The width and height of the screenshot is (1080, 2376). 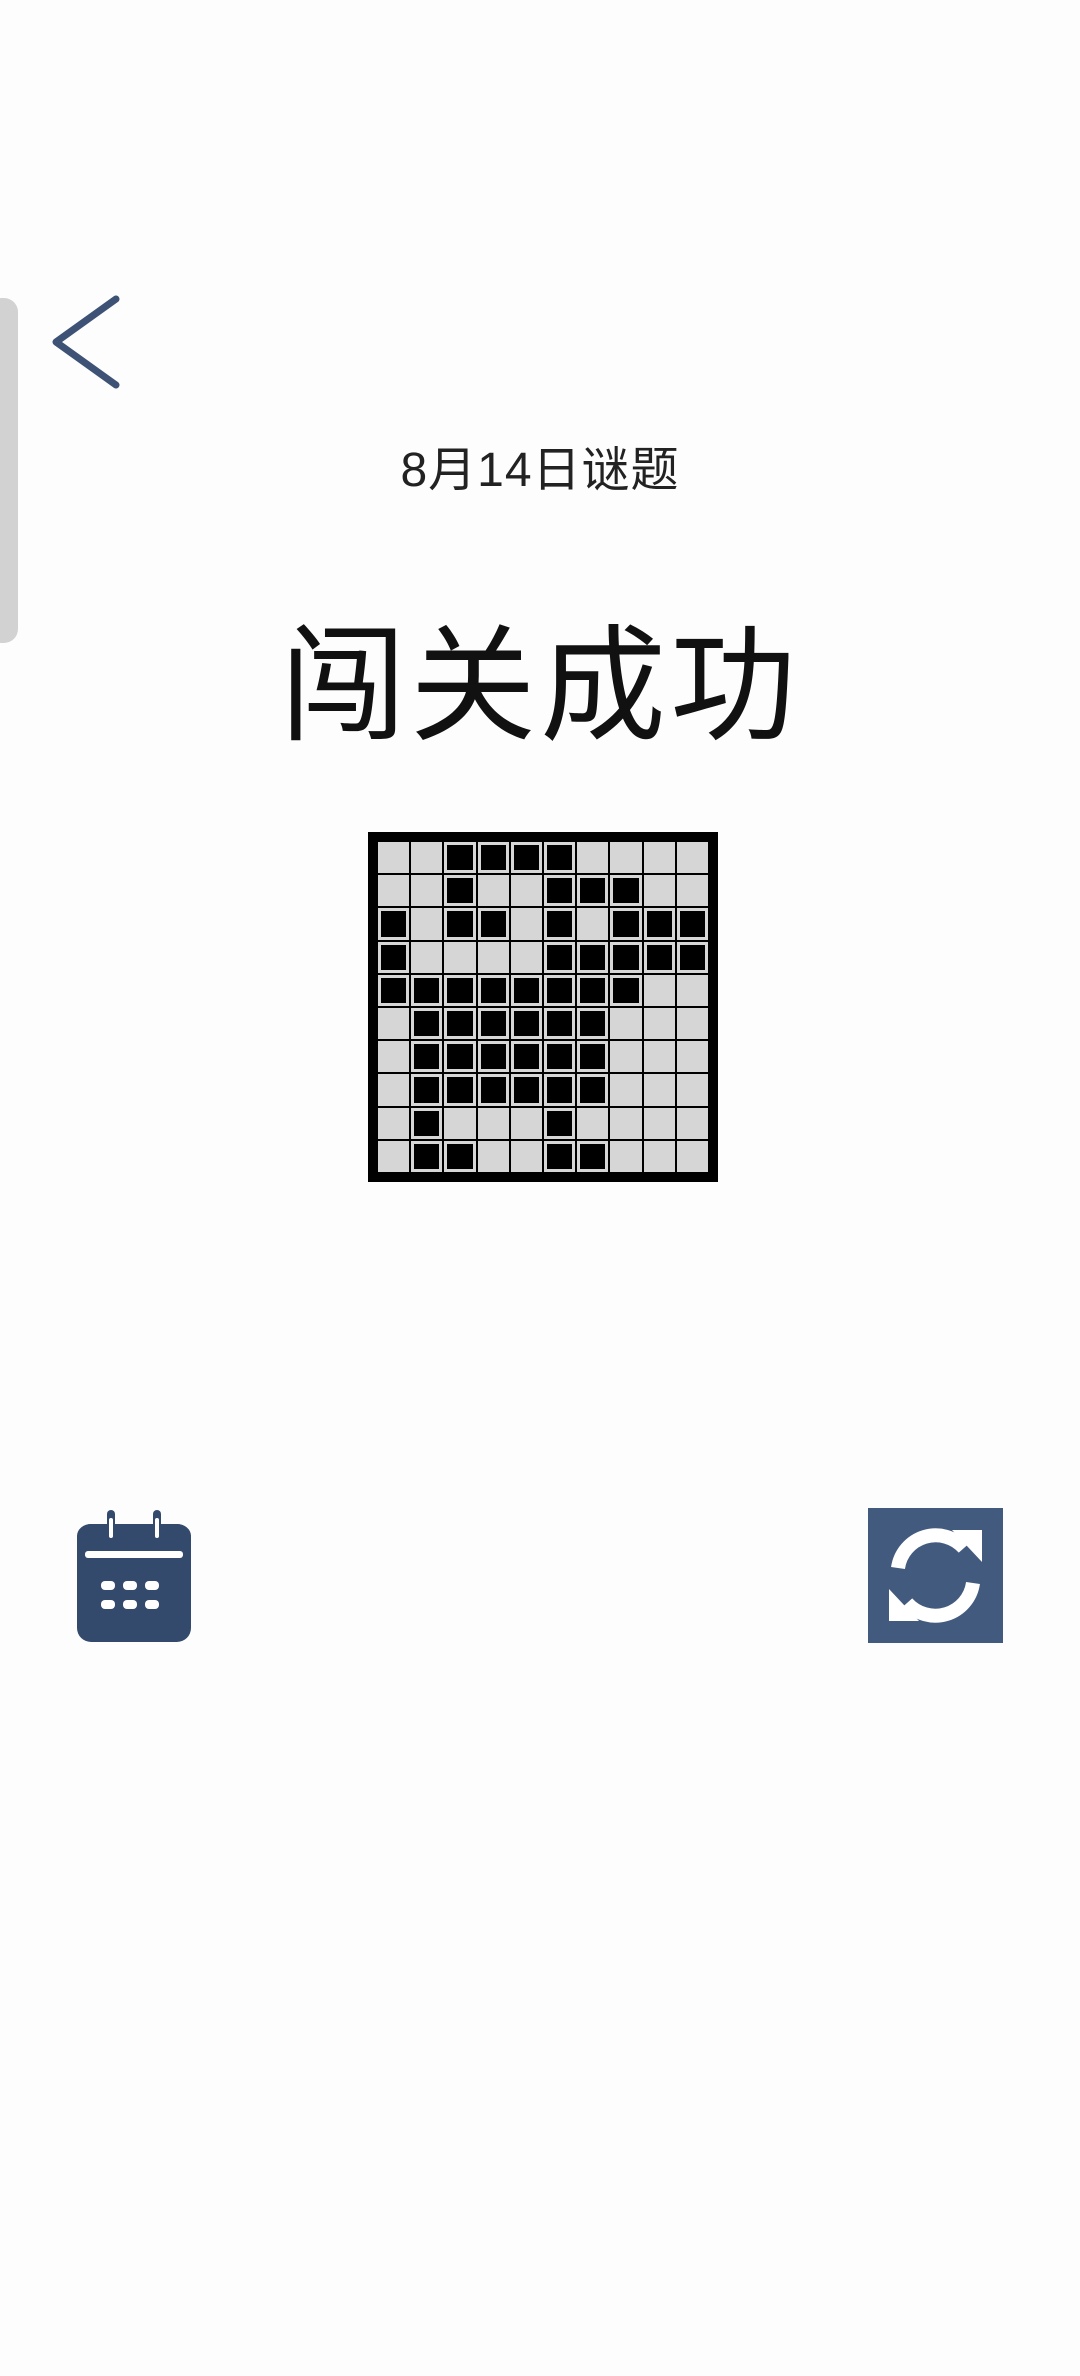 I want to click on back-button, so click(x=90, y=342).